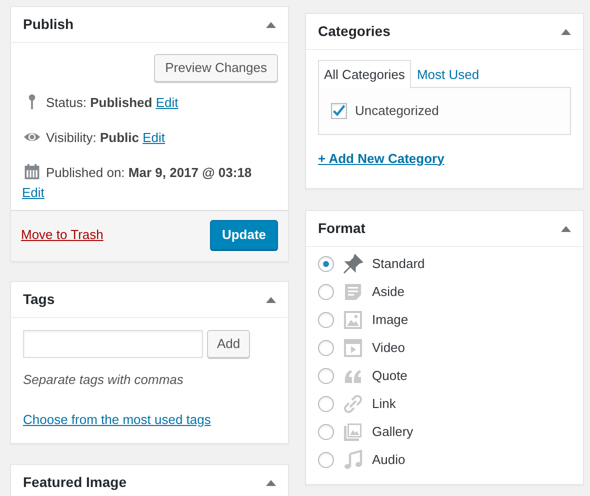 The height and width of the screenshot is (496, 590). Describe the element at coordinates (354, 31) in the screenshot. I see `box-title: Categories` at that location.